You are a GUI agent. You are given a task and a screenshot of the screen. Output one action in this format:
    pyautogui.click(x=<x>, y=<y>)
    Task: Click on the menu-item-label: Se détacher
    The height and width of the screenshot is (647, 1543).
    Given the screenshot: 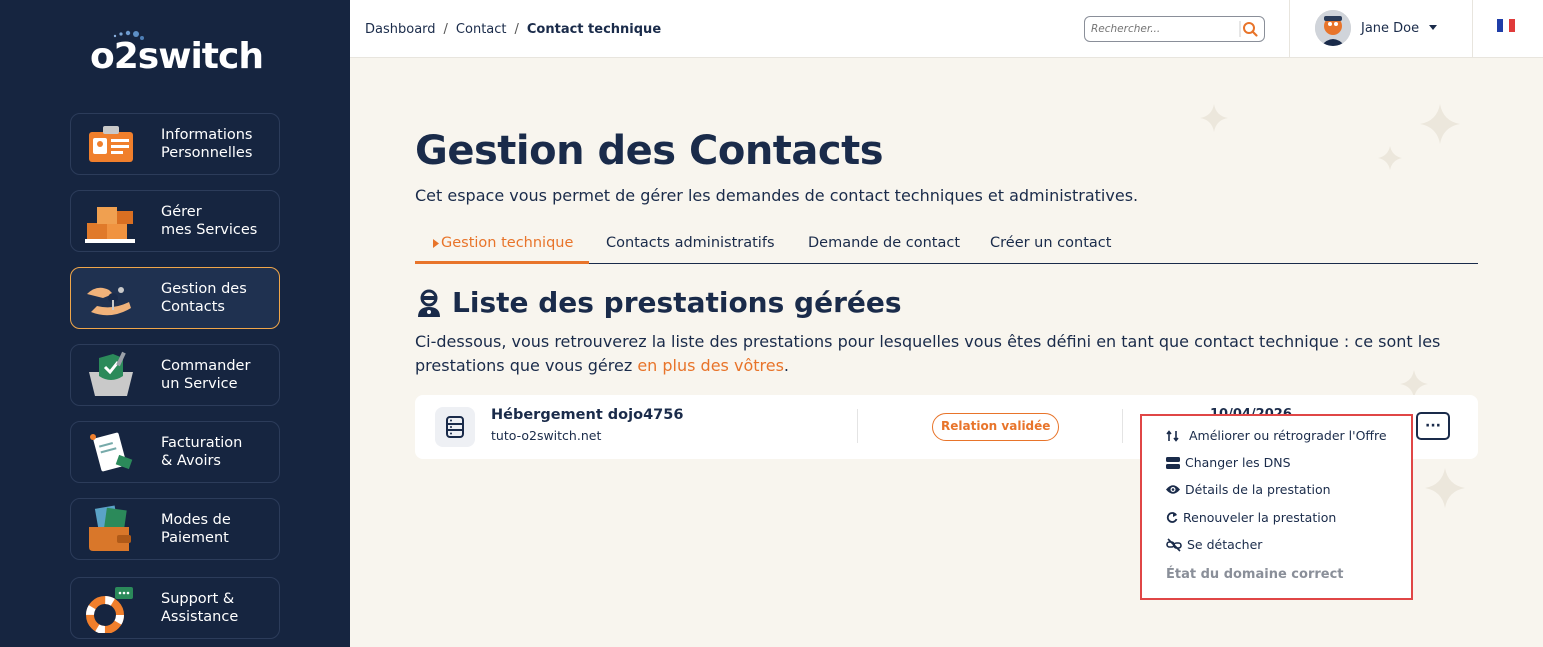 What is the action you would take?
    pyautogui.click(x=1225, y=544)
    